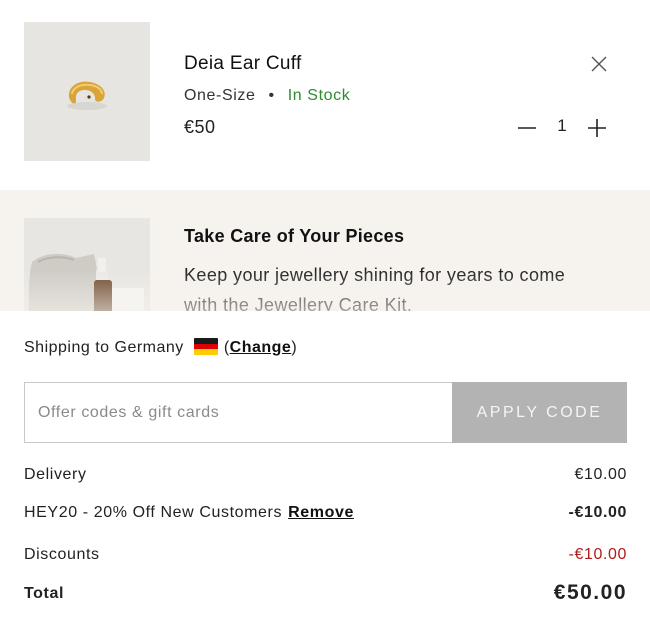 Image resolution: width=650 pixels, height=619 pixels. I want to click on remove-item-button, so click(599, 64).